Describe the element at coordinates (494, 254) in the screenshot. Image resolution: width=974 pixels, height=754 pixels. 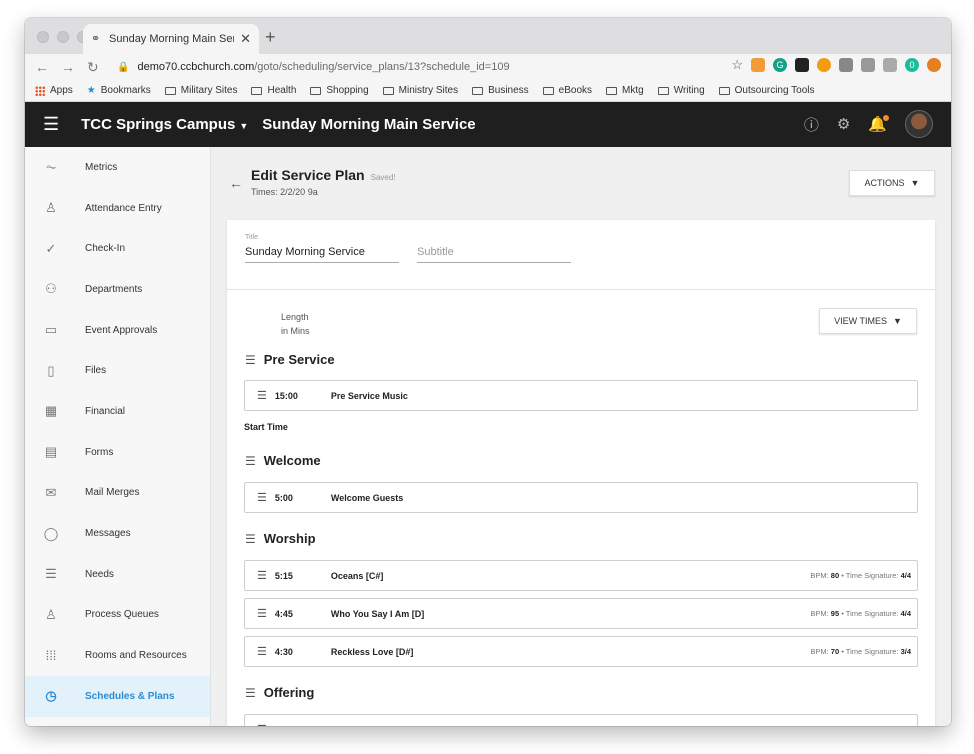
I see `subtitle-input: Subtitle` at that location.